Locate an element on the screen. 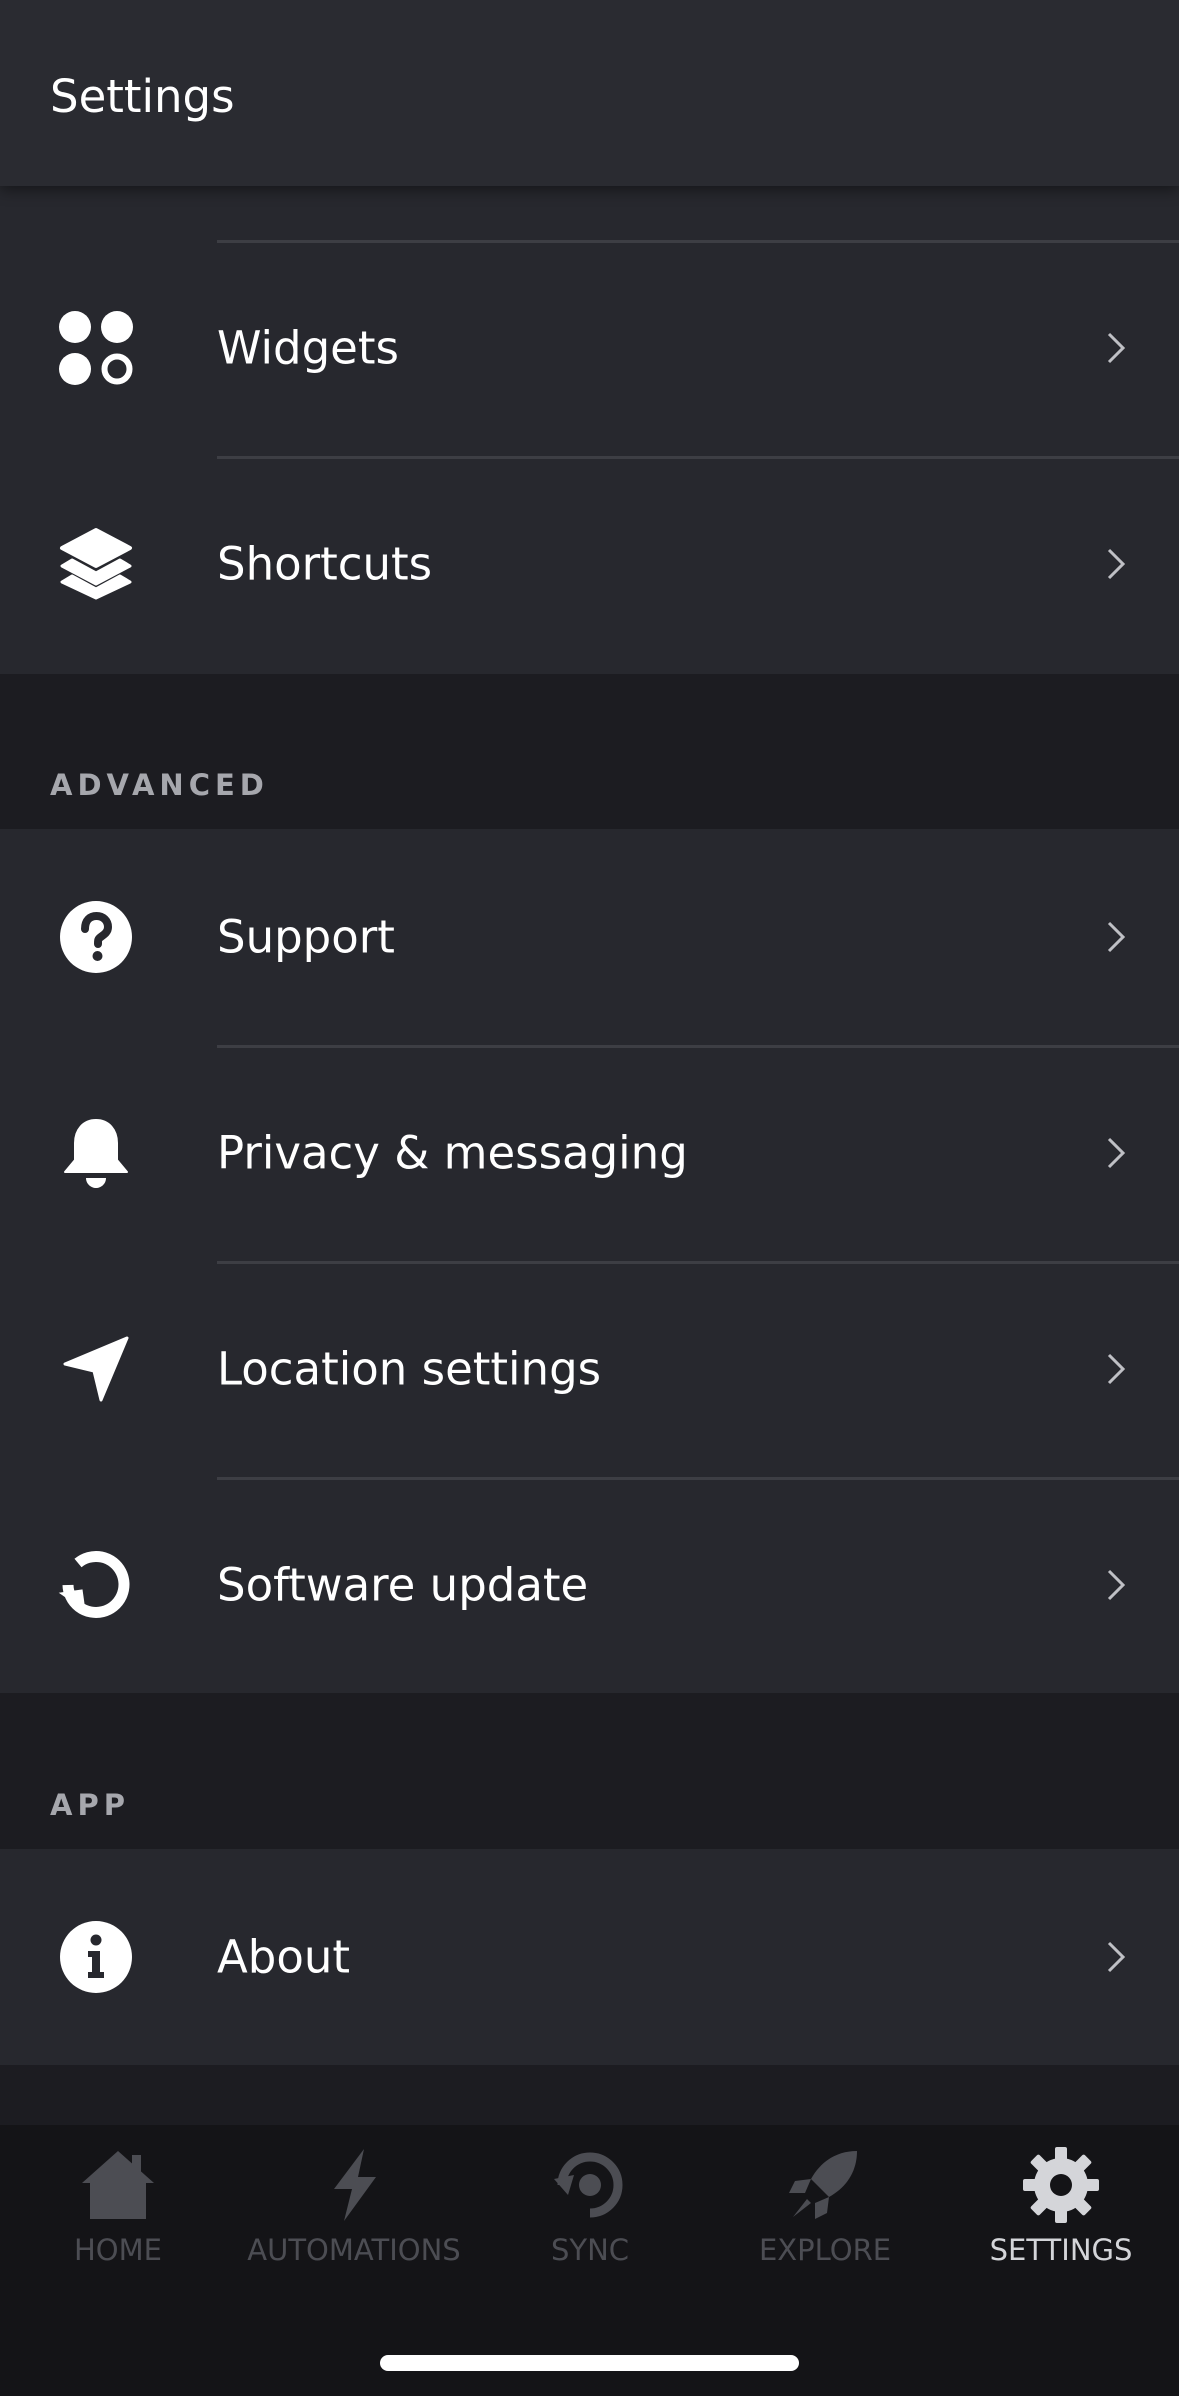  settings-row-about: About is located at coordinates (589, 1957).